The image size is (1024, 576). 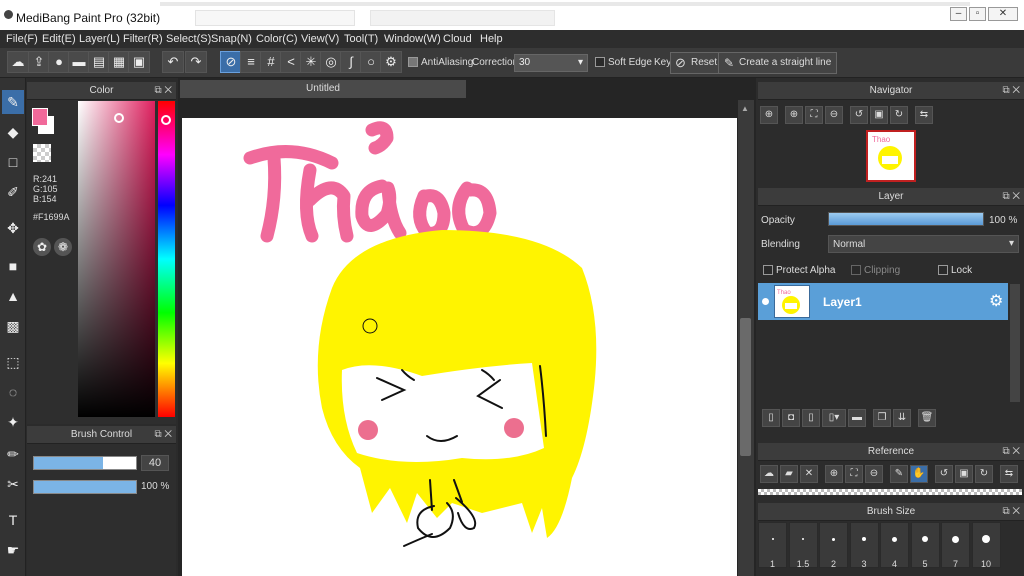 What do you see at coordinates (13, 326) in the screenshot?
I see `gradient-tool-icon: ▩` at bounding box center [13, 326].